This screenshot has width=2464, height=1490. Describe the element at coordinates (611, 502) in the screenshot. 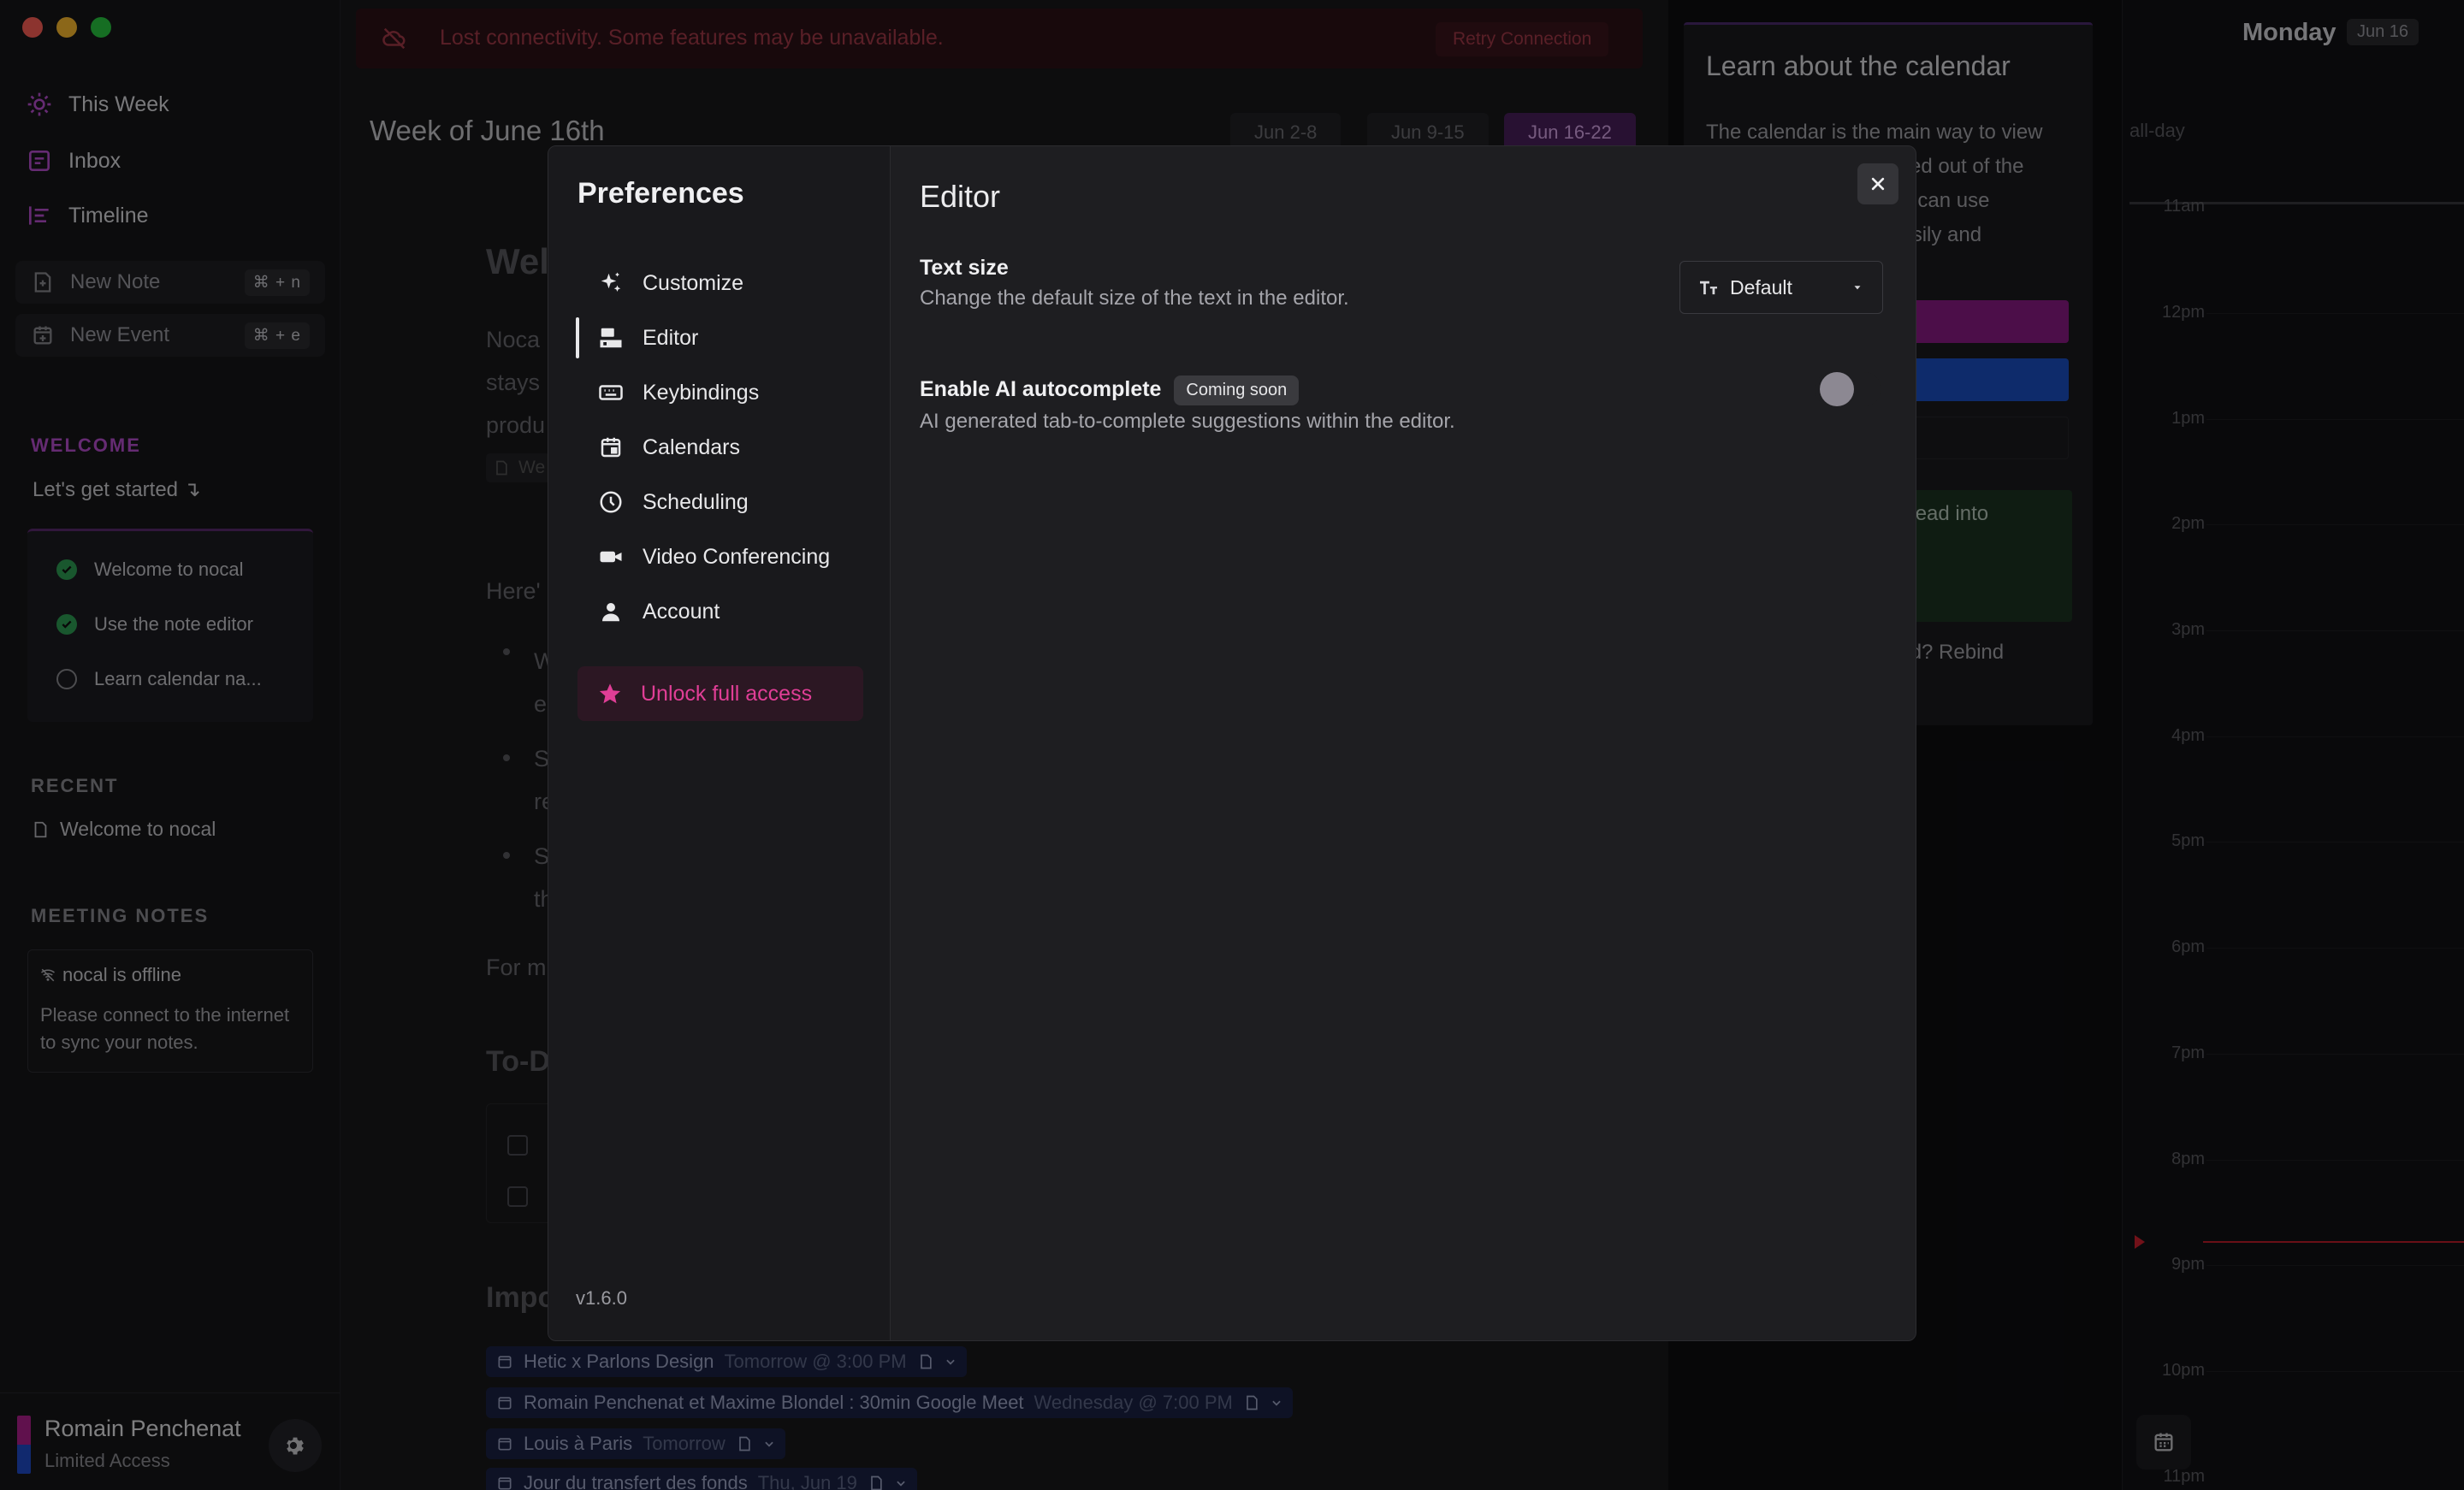

I see `clock-icon` at that location.